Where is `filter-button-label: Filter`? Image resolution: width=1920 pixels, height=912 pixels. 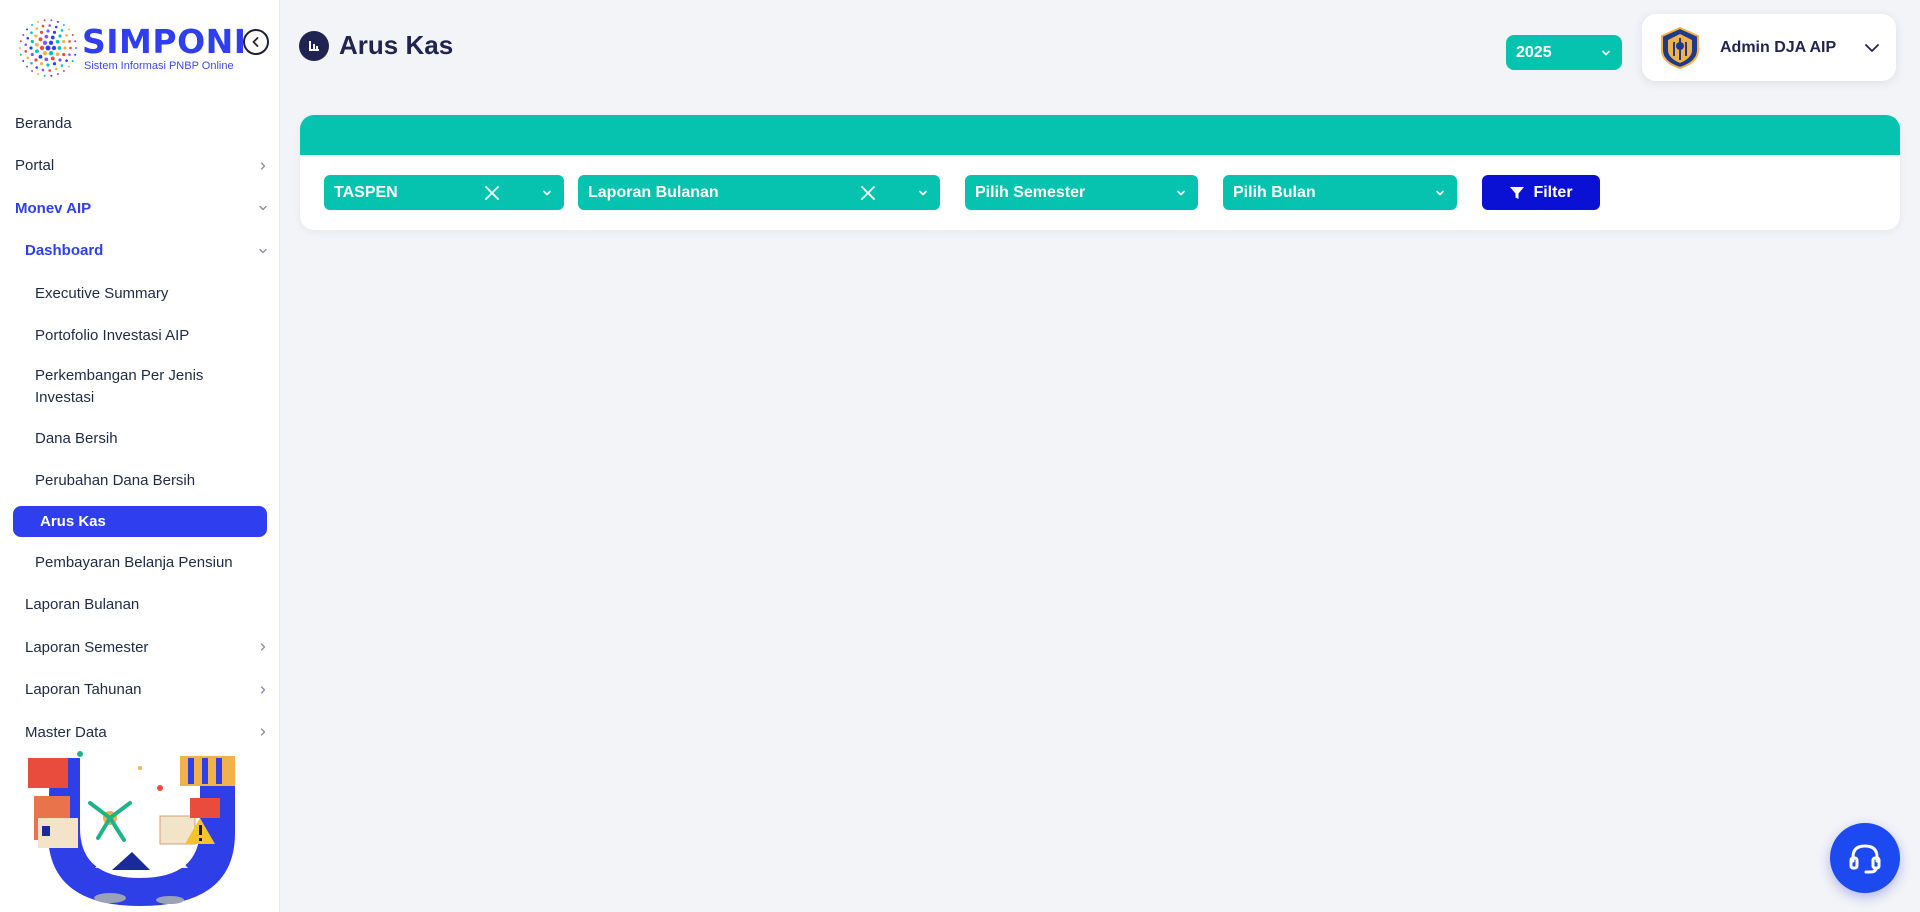
filter-button-label: Filter is located at coordinates (1553, 192).